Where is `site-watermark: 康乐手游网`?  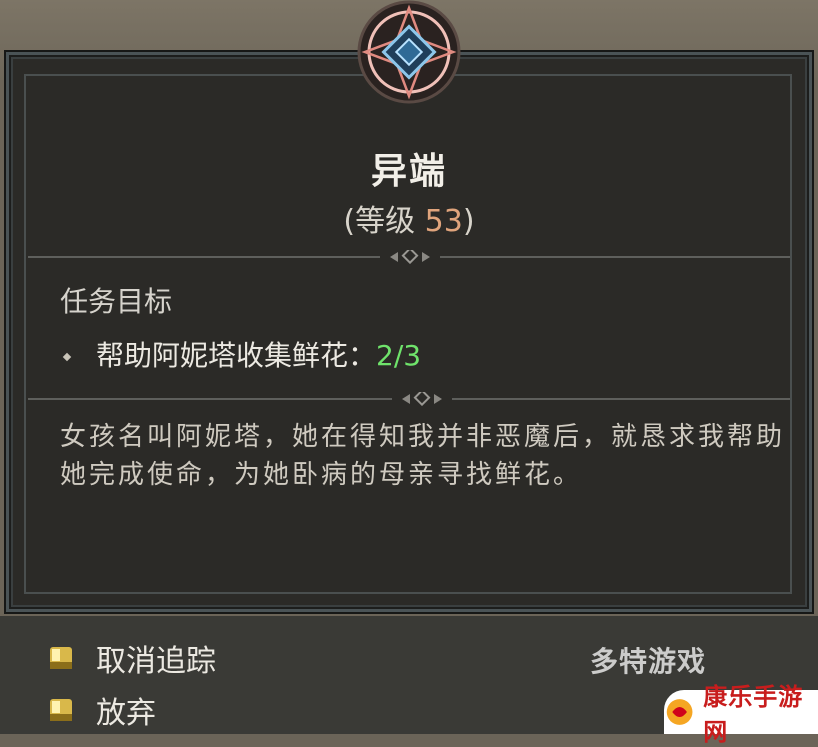 site-watermark: 康乐手游网 is located at coordinates (741, 714).